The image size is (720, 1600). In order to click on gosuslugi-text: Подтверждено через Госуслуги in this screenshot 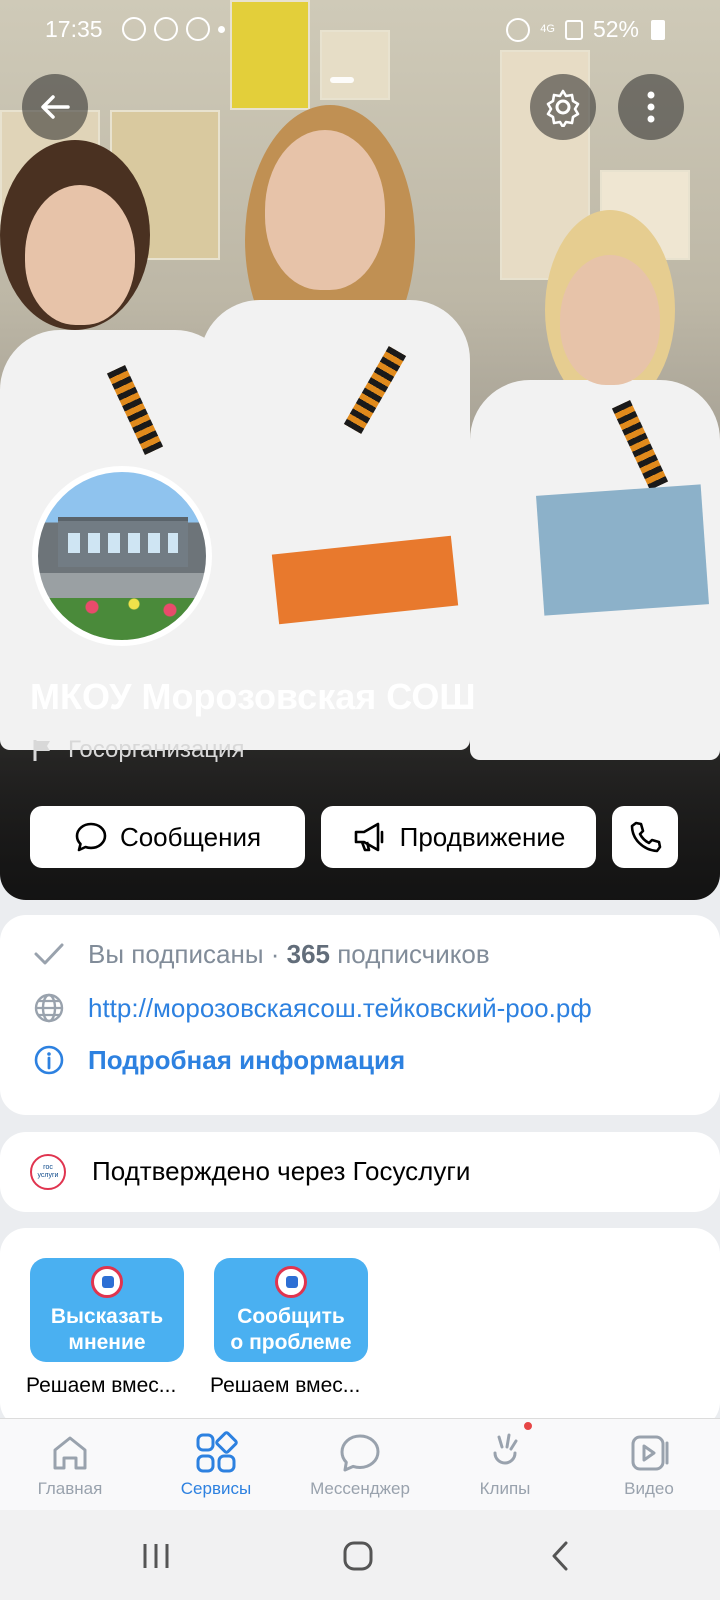, I will do `click(281, 1171)`.